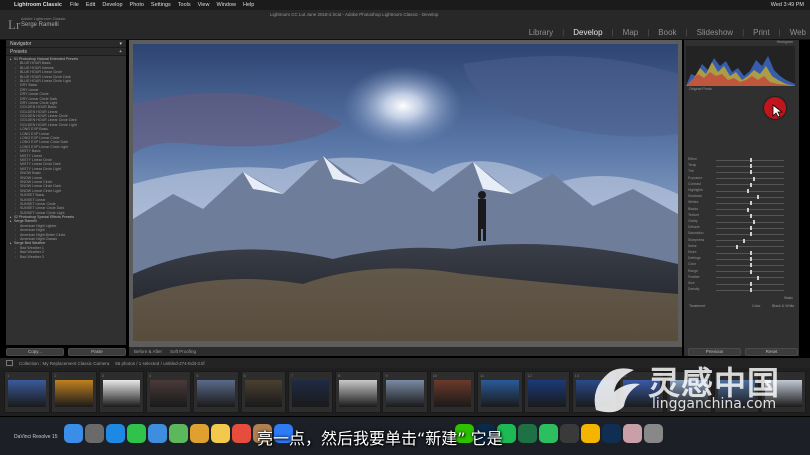 Image resolution: width=810 pixels, height=455 pixels. Describe the element at coordinates (653, 433) in the screenshot. I see `trash-icon` at that location.